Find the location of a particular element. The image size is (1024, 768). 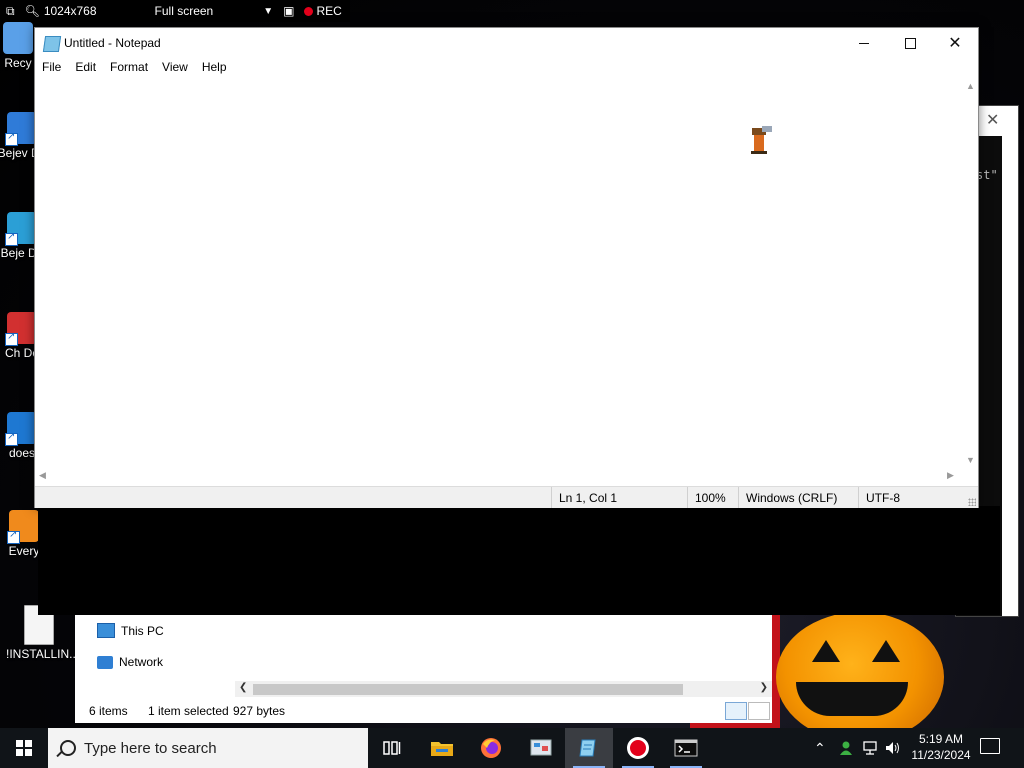

search-placeholder: Type here to search is located at coordinates (150, 748).